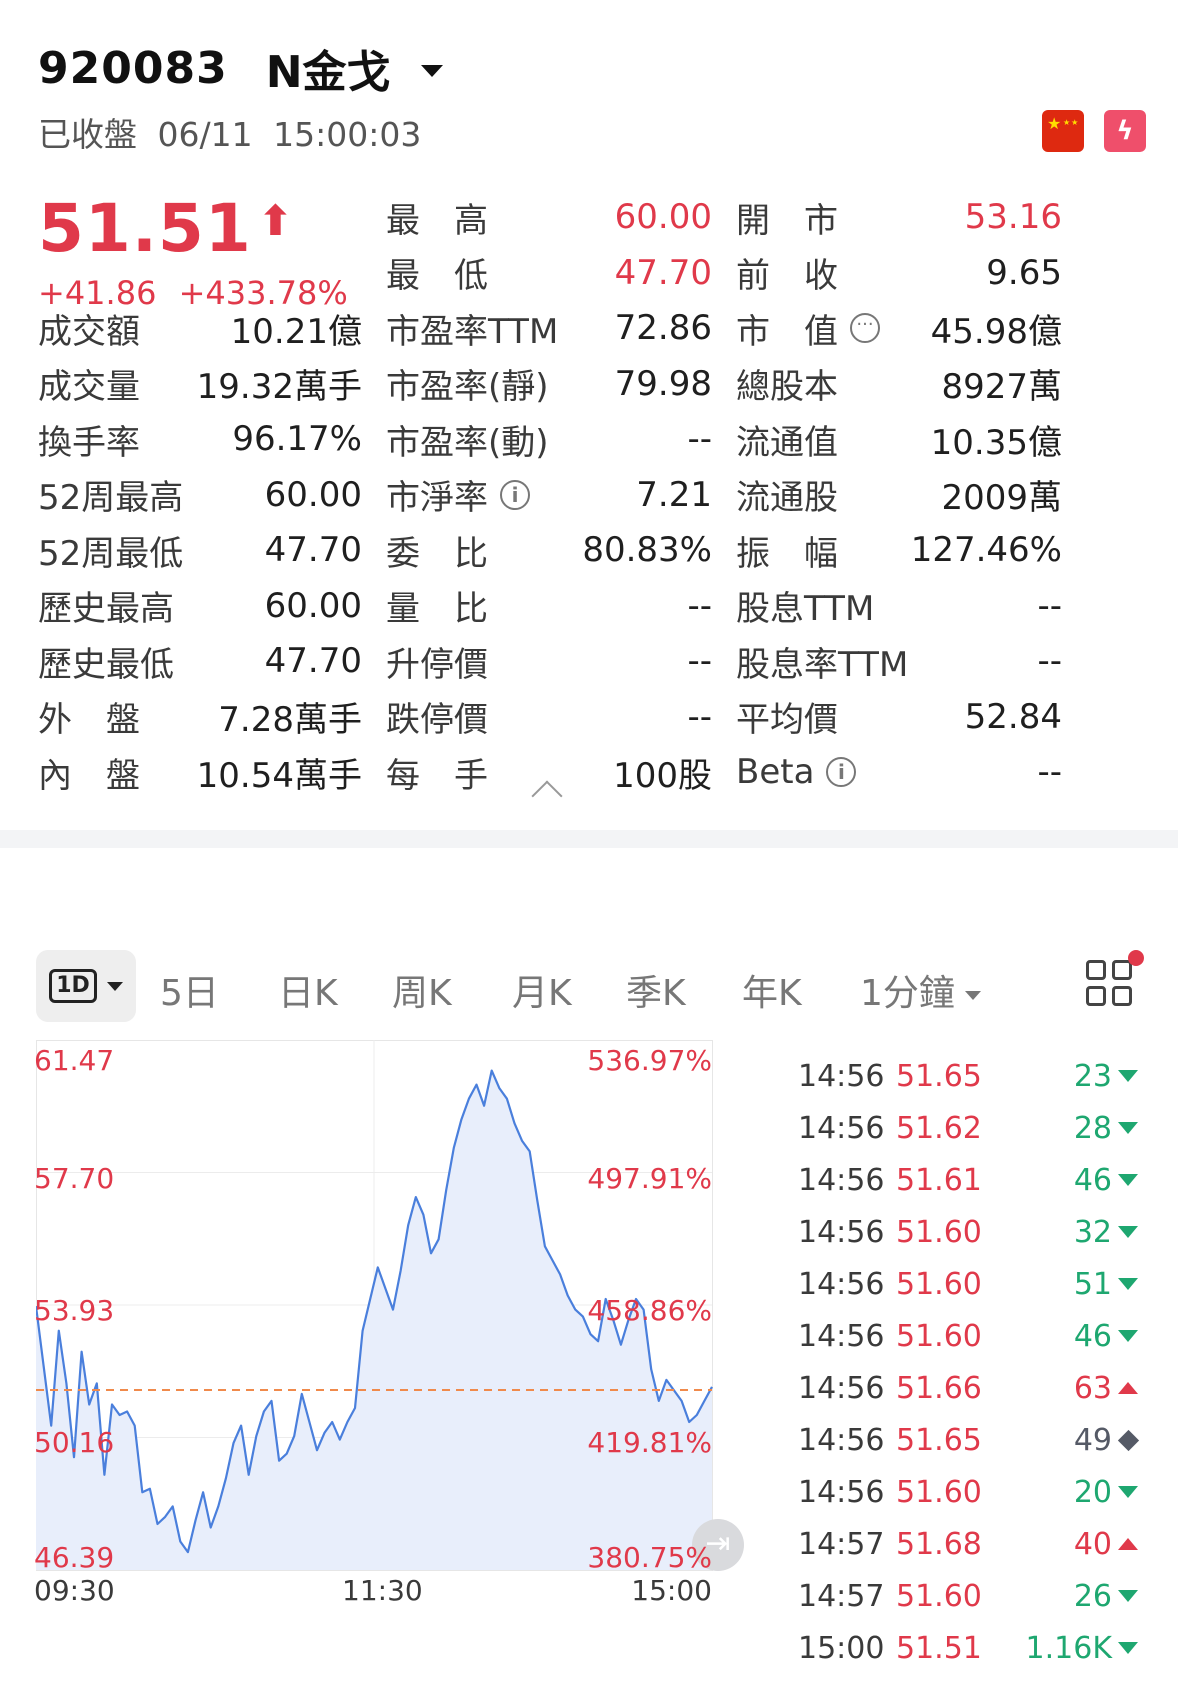 This screenshot has width=1178, height=1687. What do you see at coordinates (382, 1590) in the screenshot?
I see `x-axis-mid: 11:30` at bounding box center [382, 1590].